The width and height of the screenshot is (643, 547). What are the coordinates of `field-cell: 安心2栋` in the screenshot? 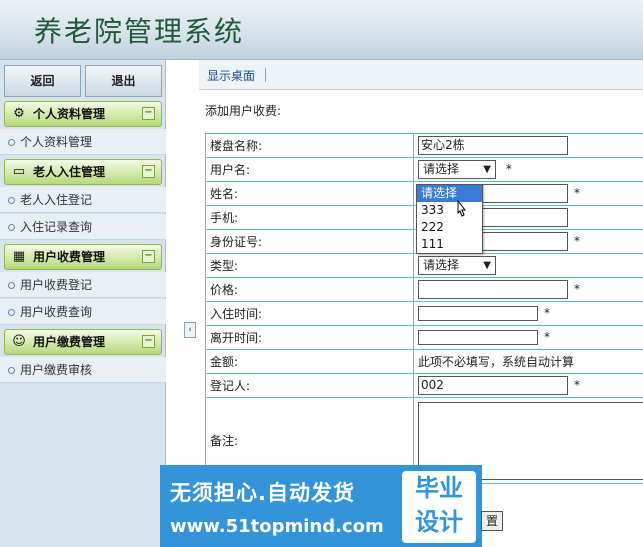 It's located at (528, 145).